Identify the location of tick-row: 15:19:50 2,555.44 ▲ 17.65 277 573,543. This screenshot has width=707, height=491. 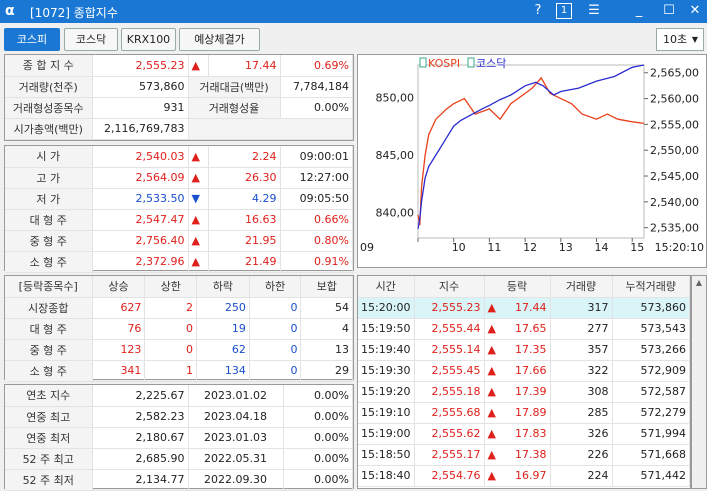
(524, 329).